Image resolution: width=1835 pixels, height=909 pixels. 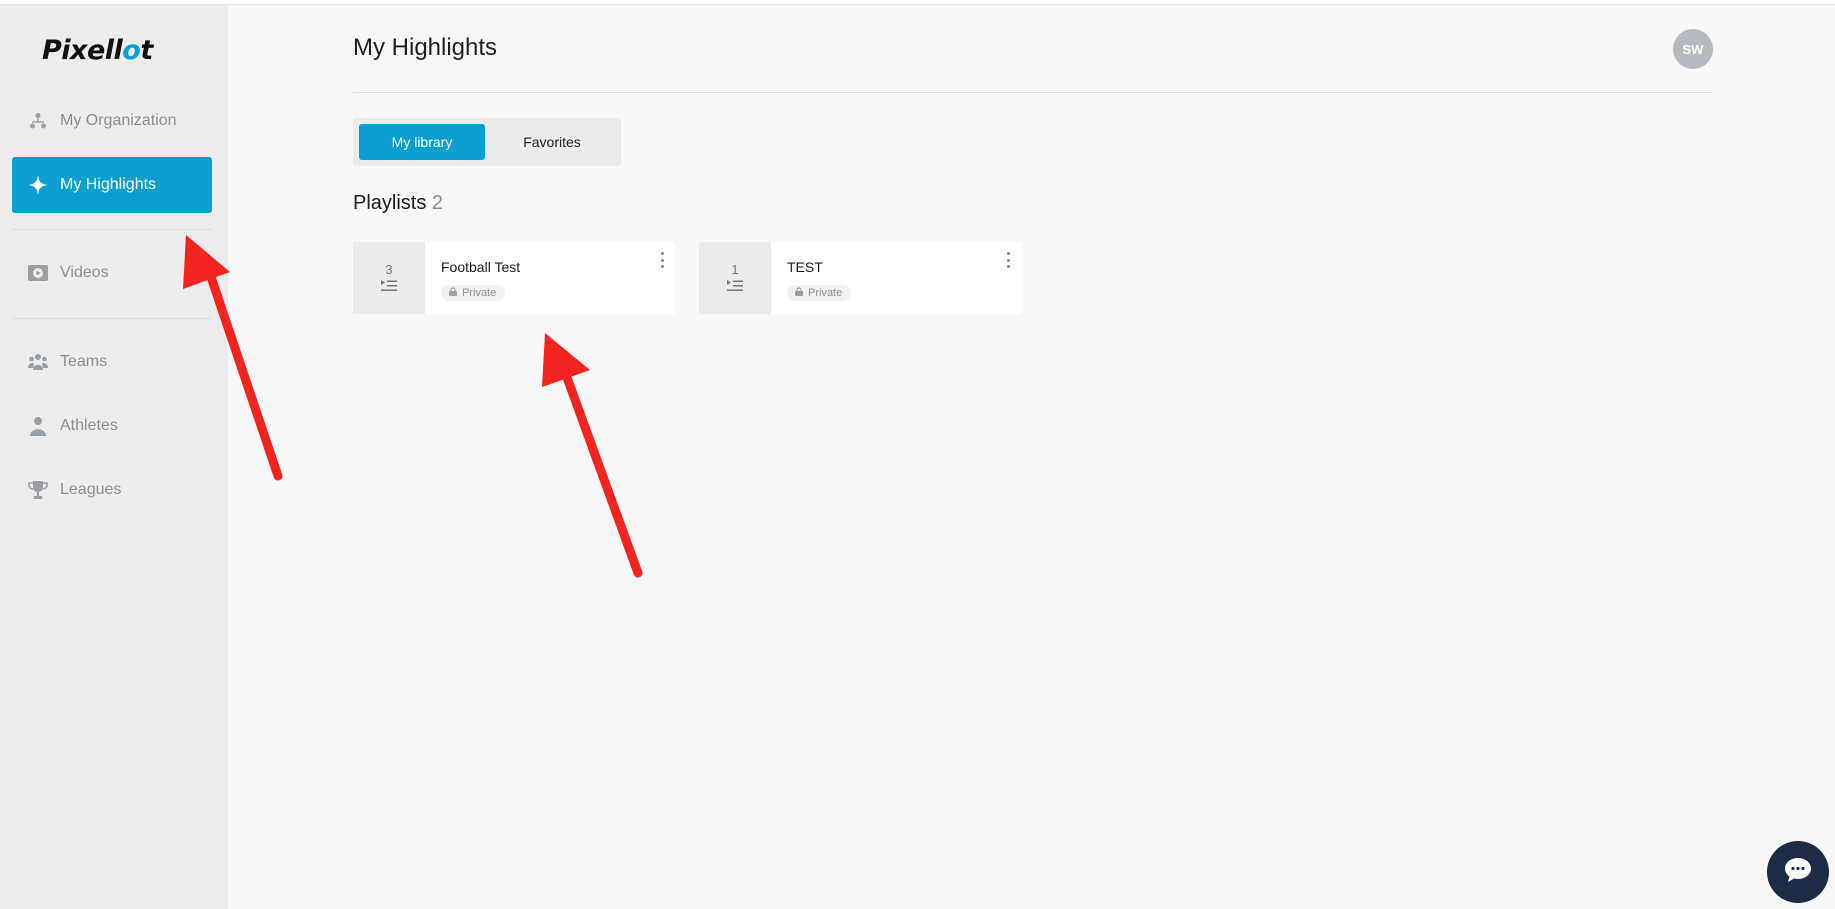 What do you see at coordinates (38, 121) in the screenshot?
I see `organization-icon` at bounding box center [38, 121].